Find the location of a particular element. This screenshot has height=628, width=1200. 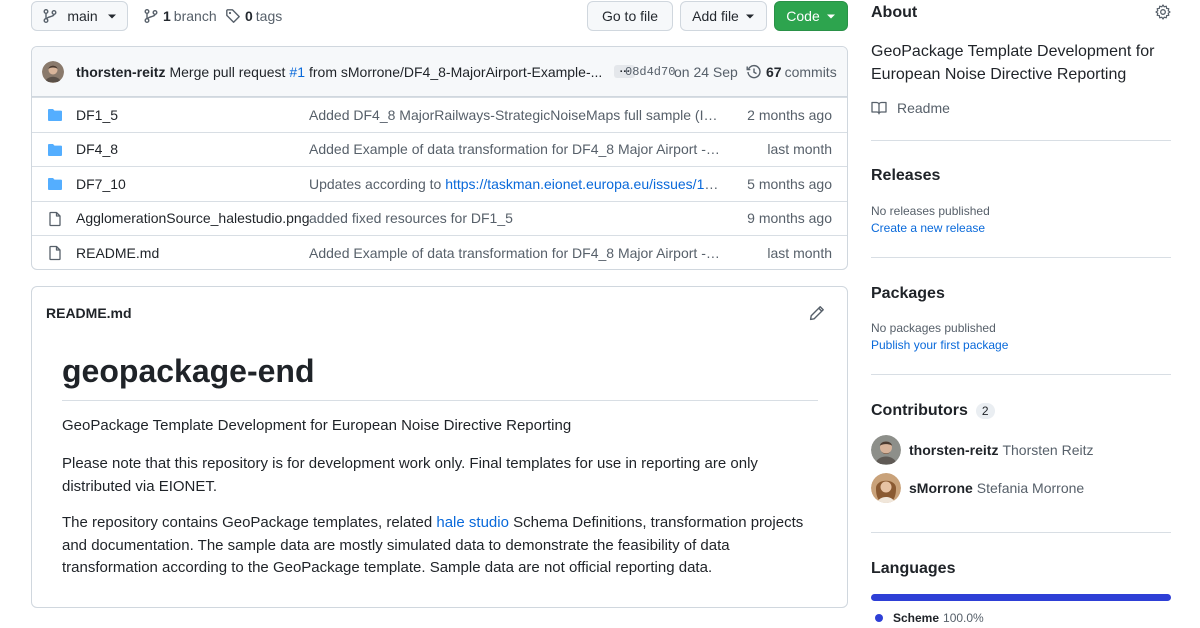

language-bar-segment-scheme is located at coordinates (1021, 597).